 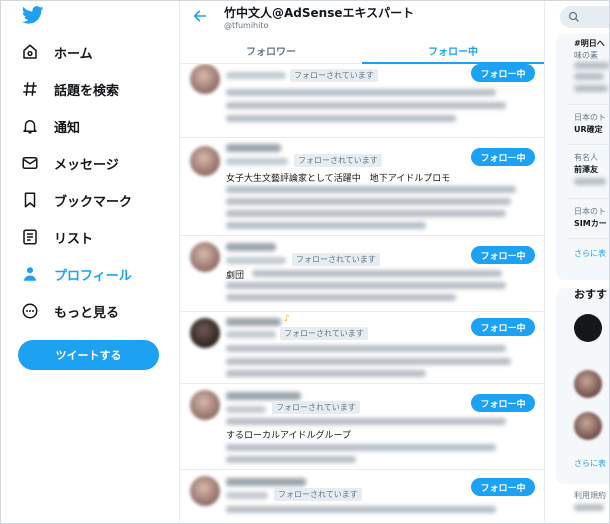 I want to click on nav-item-profile: プロフィール, so click(x=76, y=274).